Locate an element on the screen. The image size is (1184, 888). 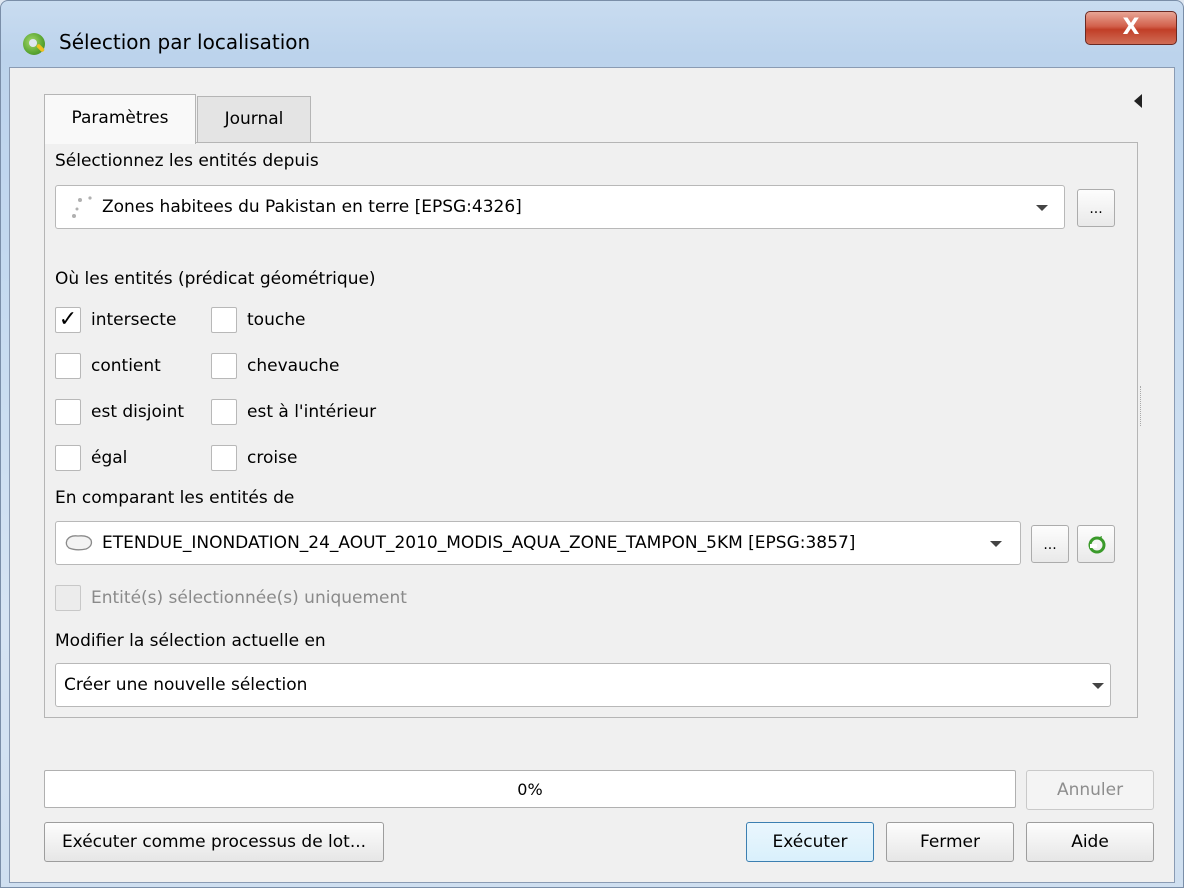
checkbox-est-a-l-interieur is located at coordinates (224, 412).